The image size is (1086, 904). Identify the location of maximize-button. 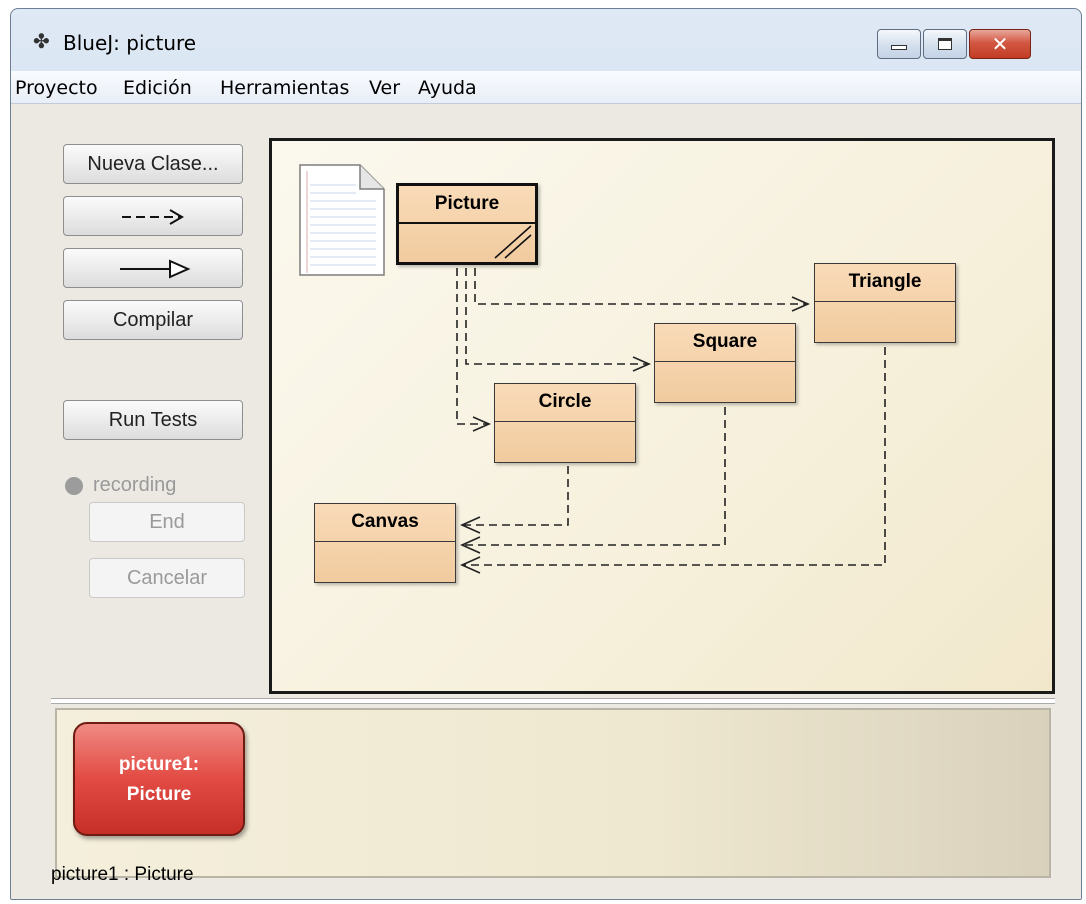
(945, 44).